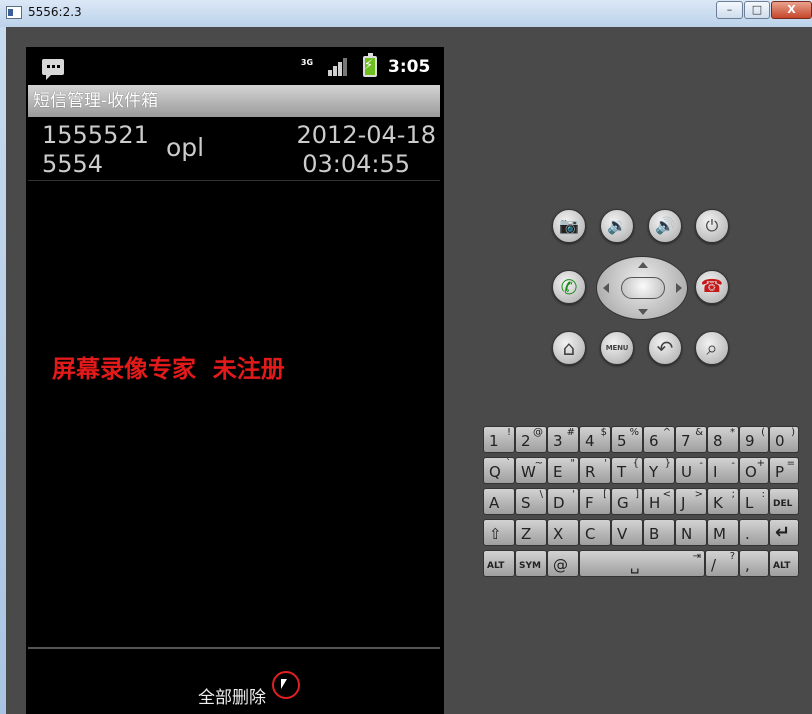 The image size is (812, 714). What do you see at coordinates (560, 565) in the screenshot?
I see `key-label: @` at bounding box center [560, 565].